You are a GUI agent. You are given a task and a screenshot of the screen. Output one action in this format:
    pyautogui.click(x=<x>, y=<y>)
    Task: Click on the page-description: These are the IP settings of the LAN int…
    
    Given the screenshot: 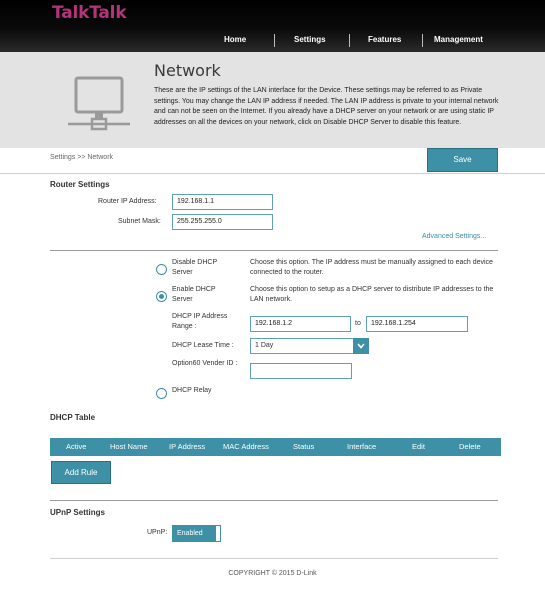 What is the action you would take?
    pyautogui.click(x=326, y=106)
    